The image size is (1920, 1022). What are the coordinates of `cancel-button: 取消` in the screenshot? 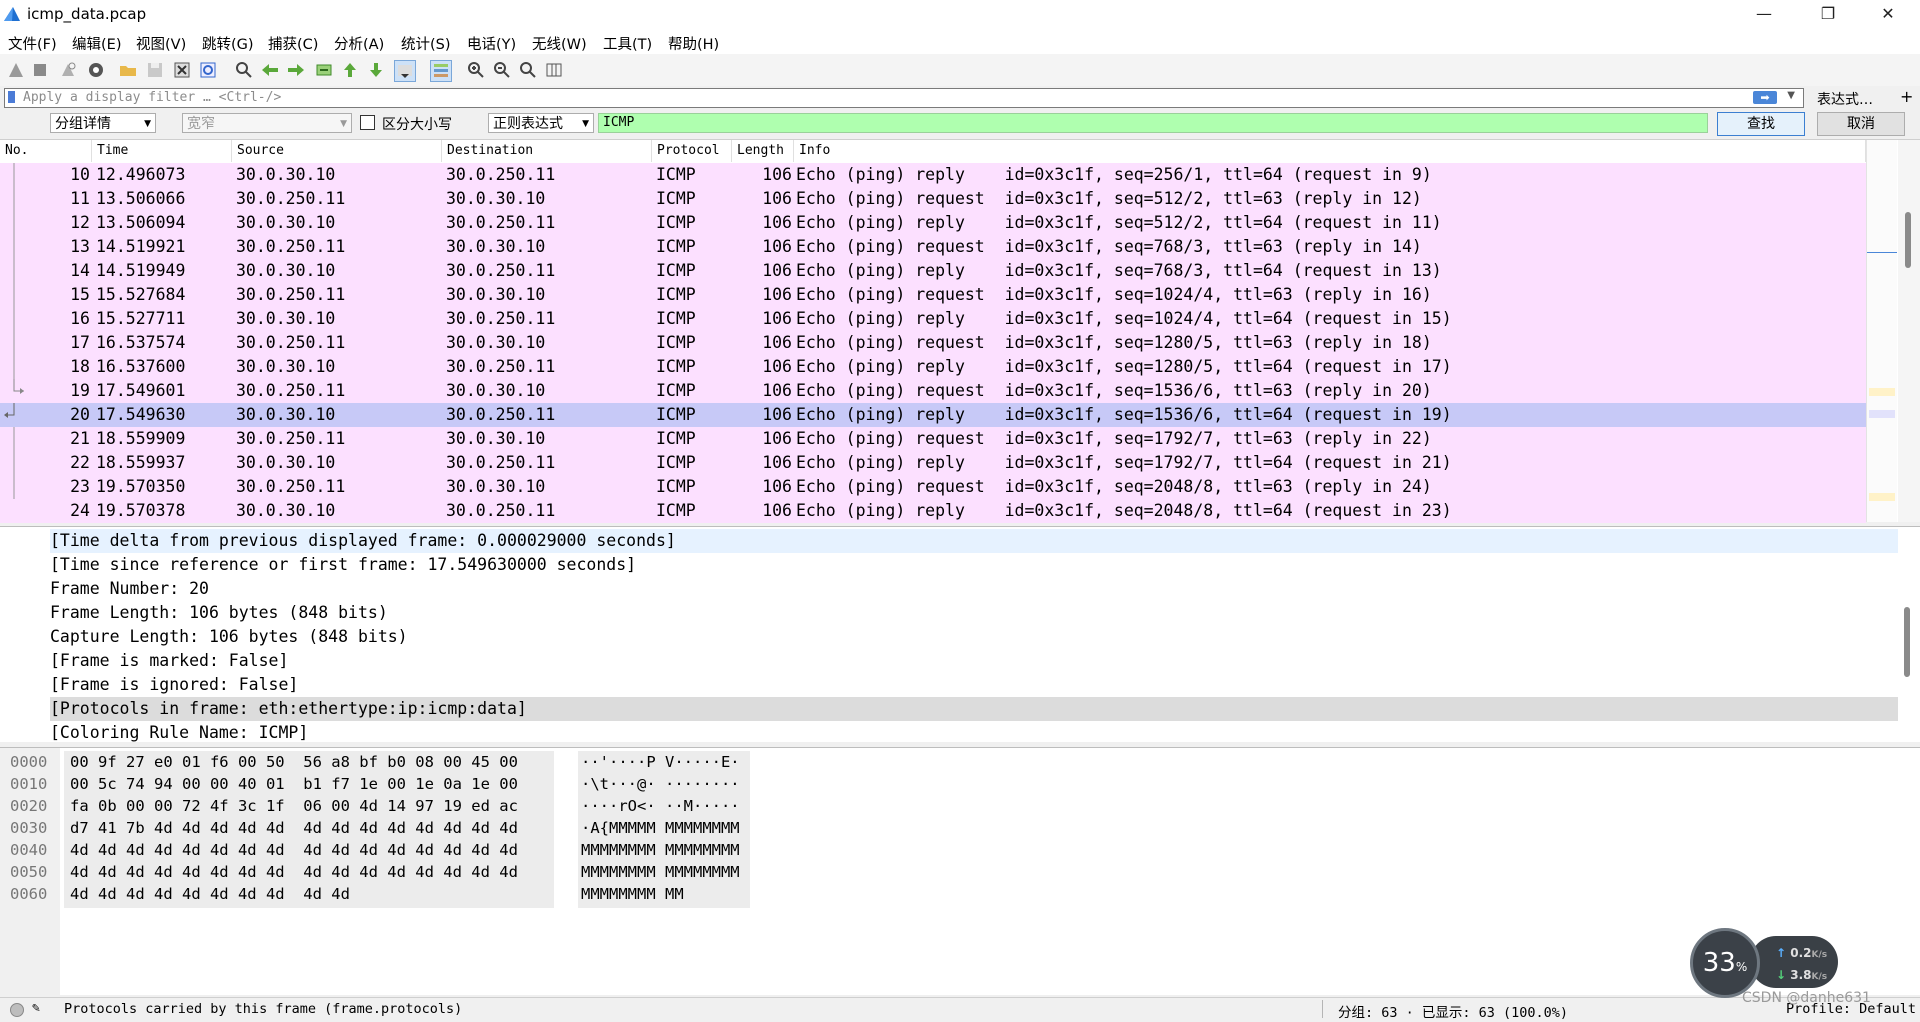 It's located at (1861, 124).